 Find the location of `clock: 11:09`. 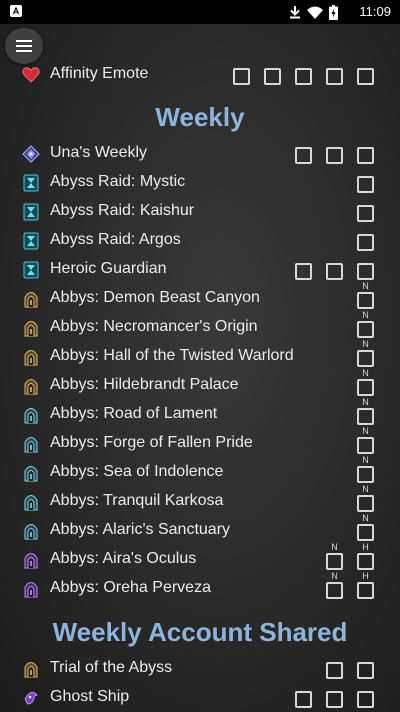

clock: 11:09 is located at coordinates (375, 11).